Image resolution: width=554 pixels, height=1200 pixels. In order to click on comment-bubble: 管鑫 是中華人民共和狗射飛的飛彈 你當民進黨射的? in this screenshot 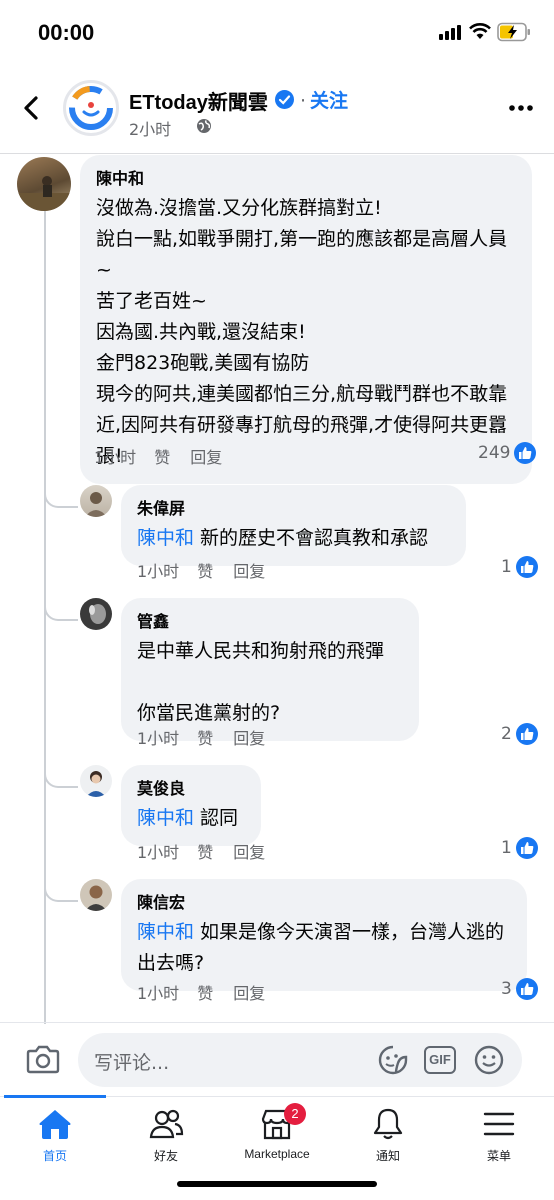, I will do `click(270, 669)`.